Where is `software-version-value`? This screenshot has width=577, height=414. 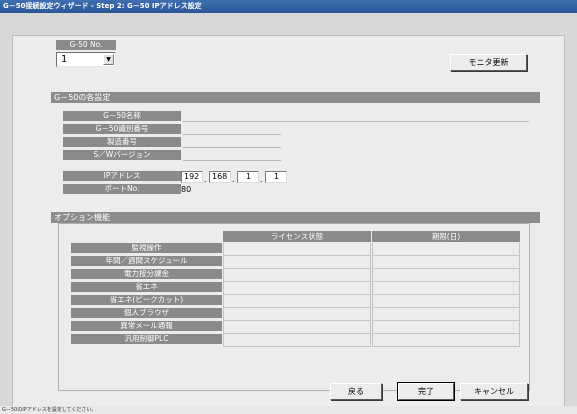 software-version-value is located at coordinates (232, 155).